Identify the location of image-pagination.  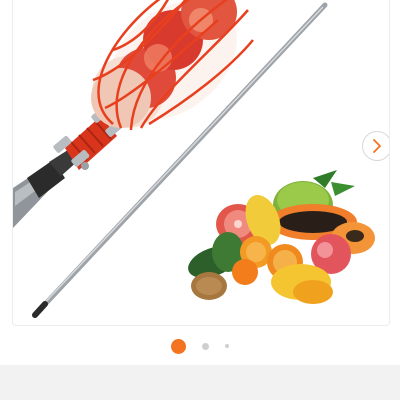
(200, 346).